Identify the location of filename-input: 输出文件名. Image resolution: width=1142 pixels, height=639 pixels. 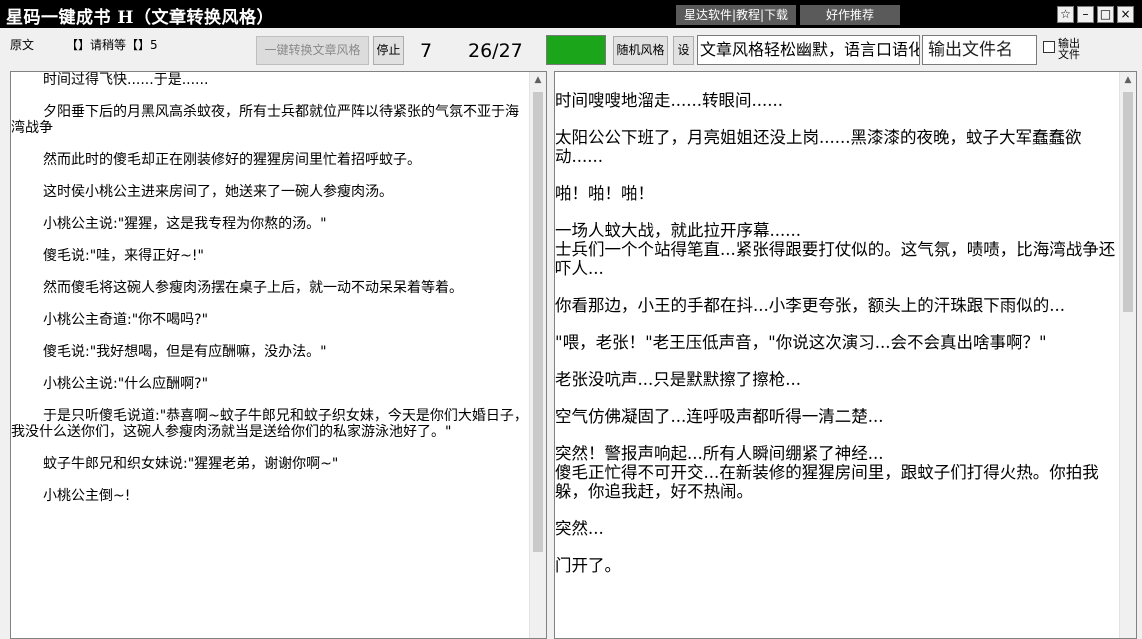
(979, 50).